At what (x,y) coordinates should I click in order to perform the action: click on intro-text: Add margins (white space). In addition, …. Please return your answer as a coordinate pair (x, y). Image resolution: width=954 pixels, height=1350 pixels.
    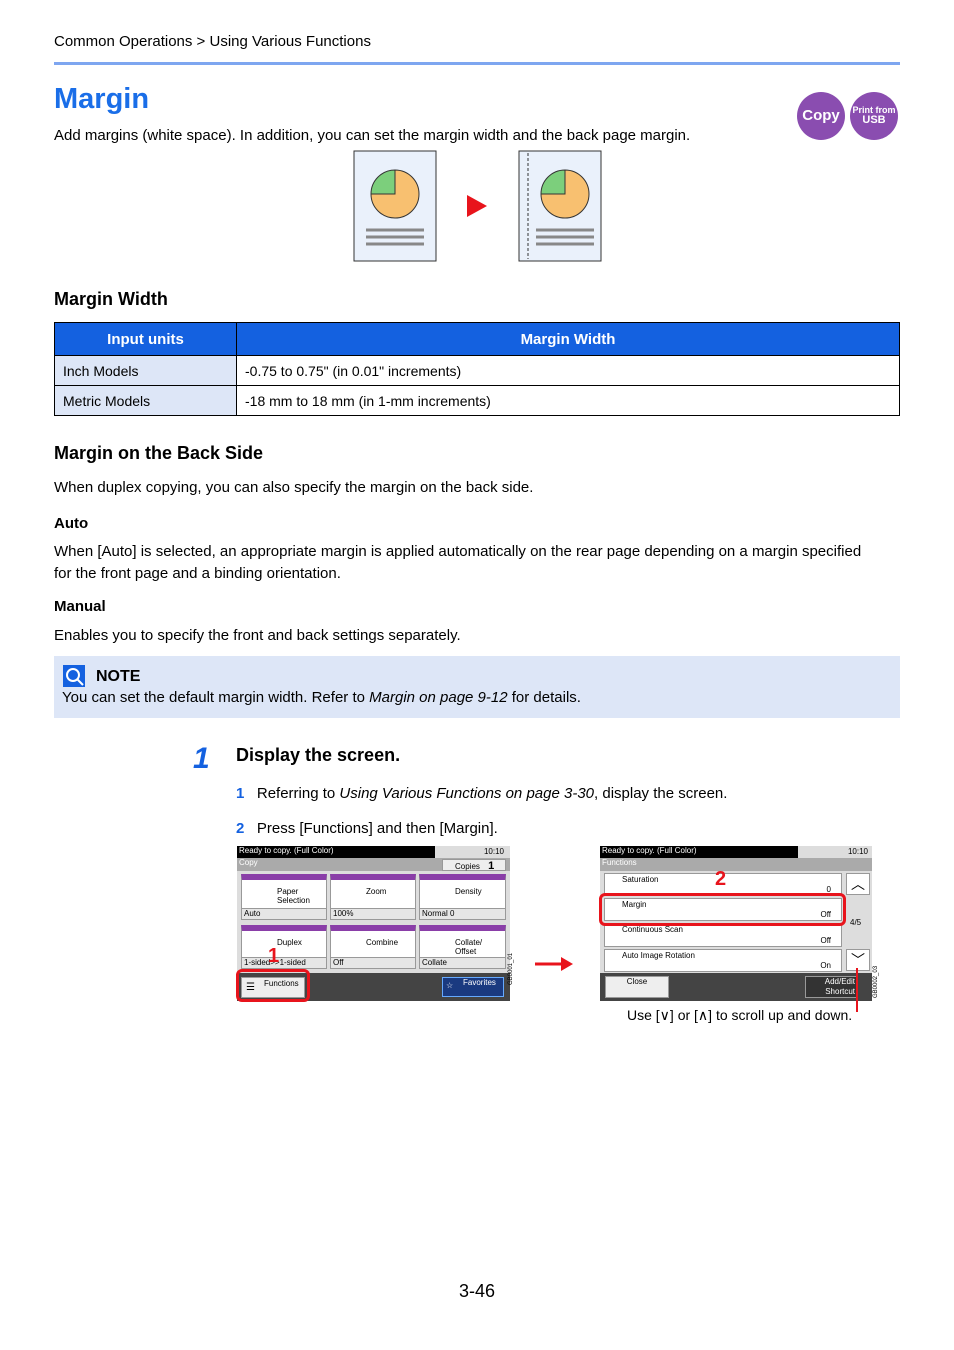
    Looking at the image, I should click on (372, 135).